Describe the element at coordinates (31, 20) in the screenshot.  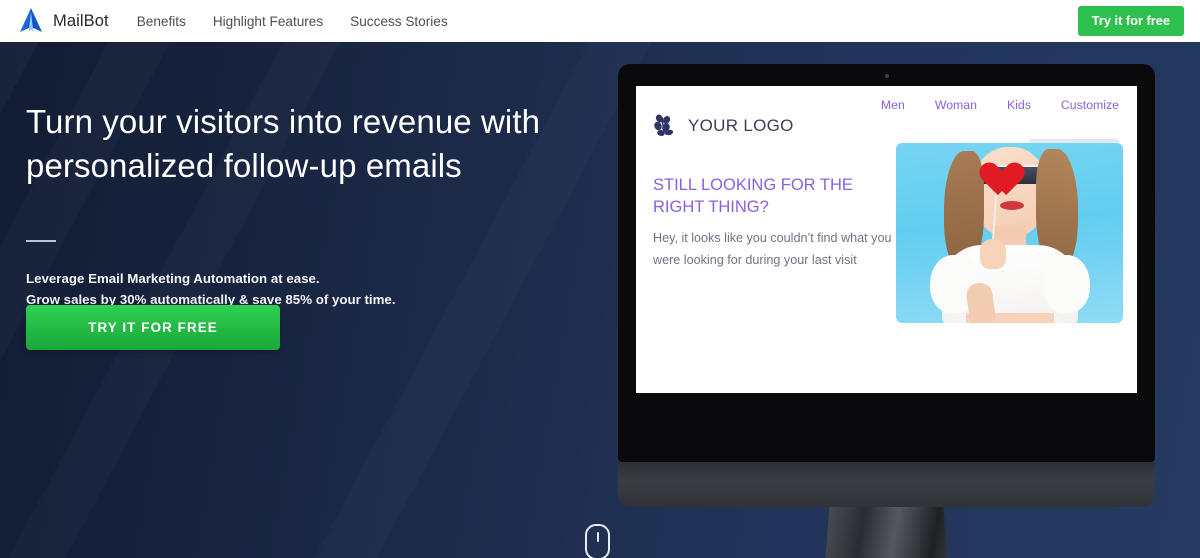
I see `paper-plane-logo-icon` at that location.